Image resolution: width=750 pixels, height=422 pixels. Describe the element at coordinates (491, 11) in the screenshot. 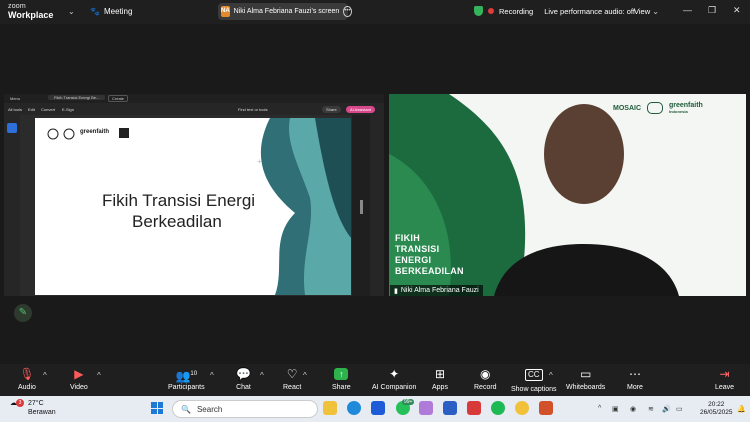

I see `recording-dot-icon` at that location.